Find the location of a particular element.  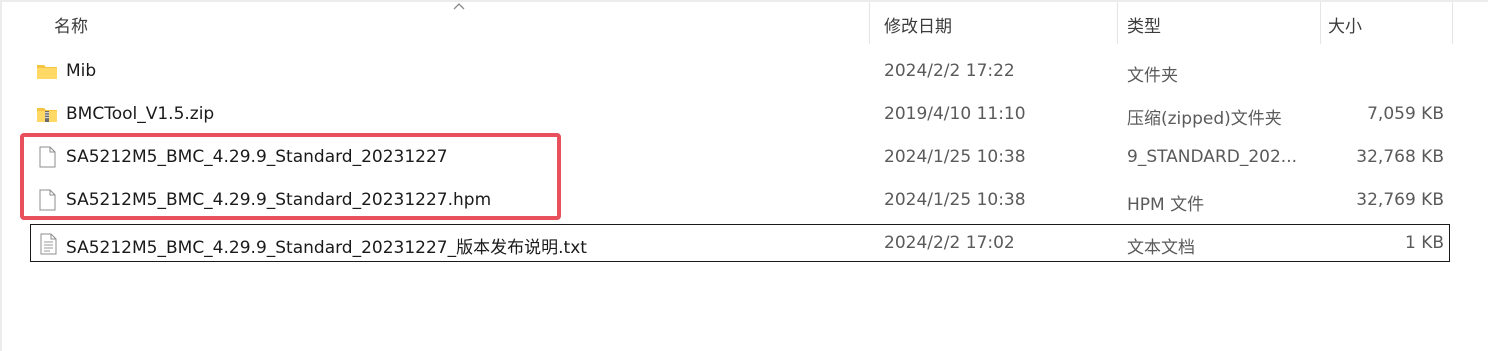

file-row: Mib 2024/2/2 17:22 文件夹 is located at coordinates (740, 71).